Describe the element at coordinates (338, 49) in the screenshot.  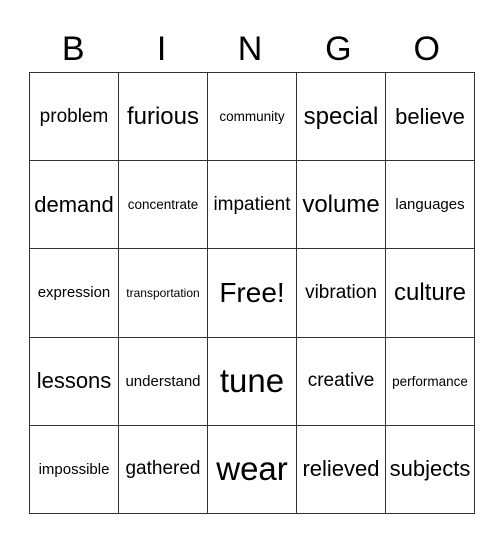
I see `header-letter-g: G` at that location.